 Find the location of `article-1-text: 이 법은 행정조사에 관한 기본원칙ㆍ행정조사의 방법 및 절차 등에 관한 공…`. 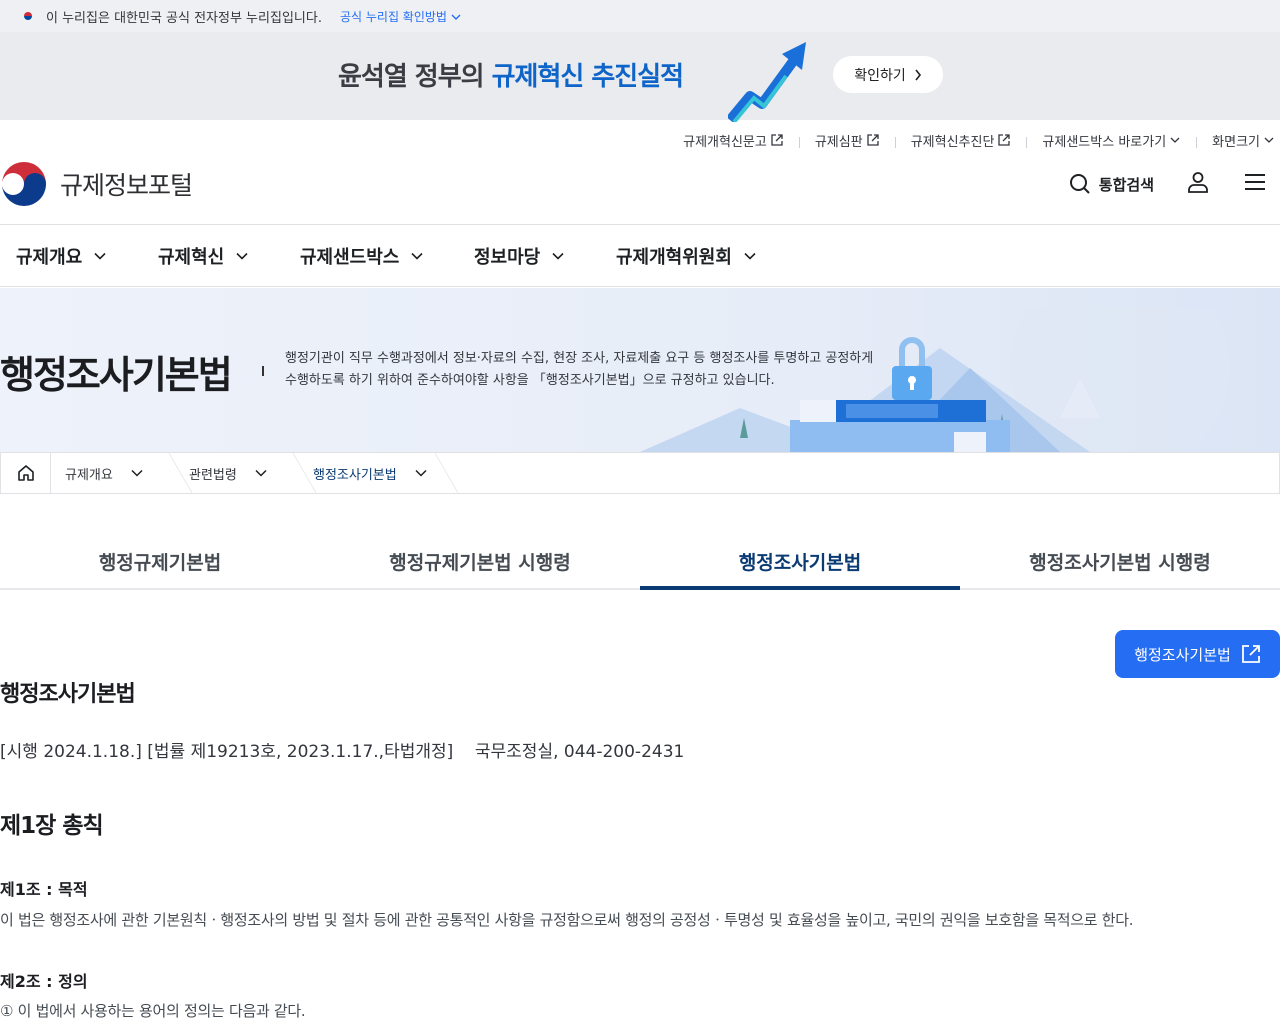

article-1-text: 이 법은 행정조사에 관한 기본원칙ㆍ행정조사의 방법 및 절차 등에 관한 공… is located at coordinates (567, 920).